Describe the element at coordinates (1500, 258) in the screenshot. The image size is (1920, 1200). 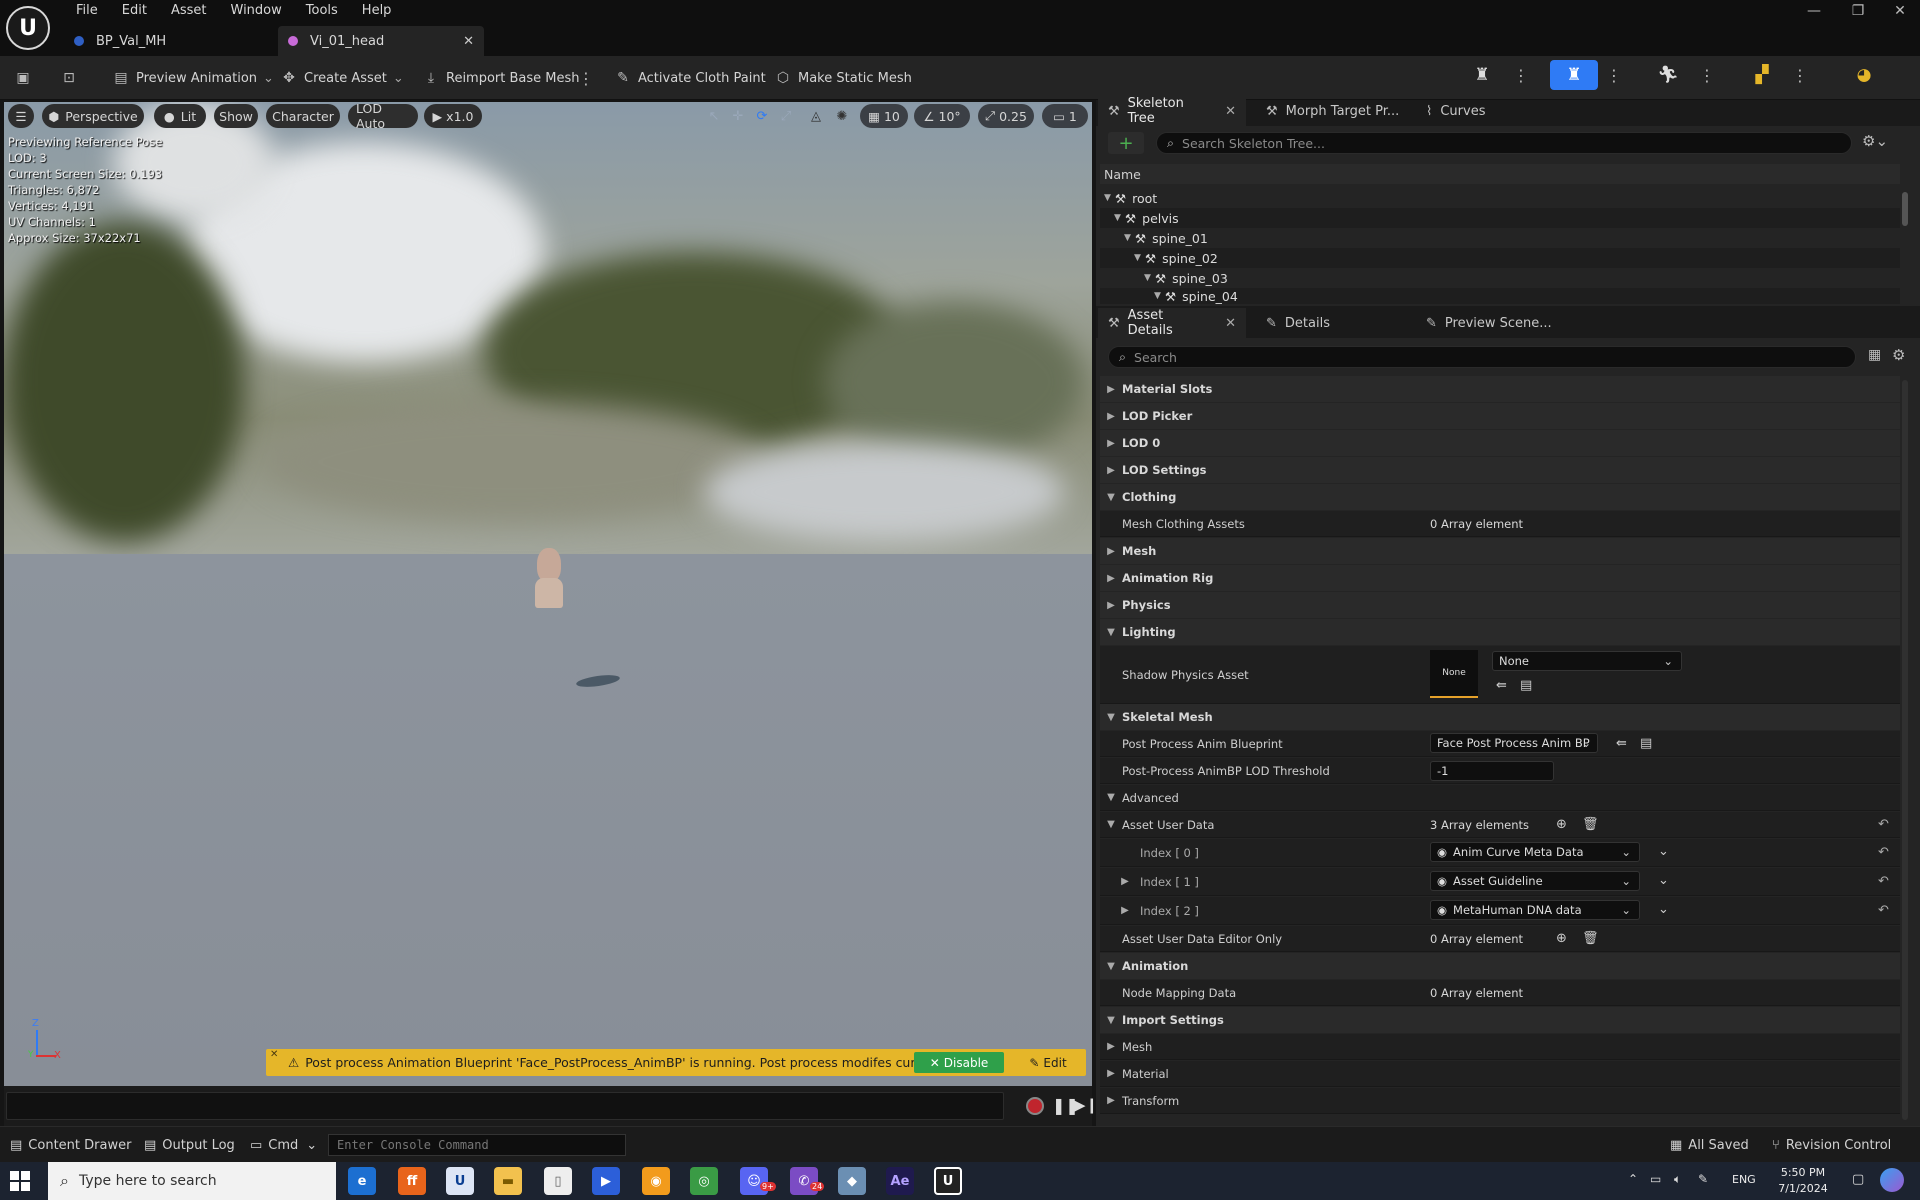
I see `bone-row-spine-02: ▼ ⚒ spine_02` at that location.